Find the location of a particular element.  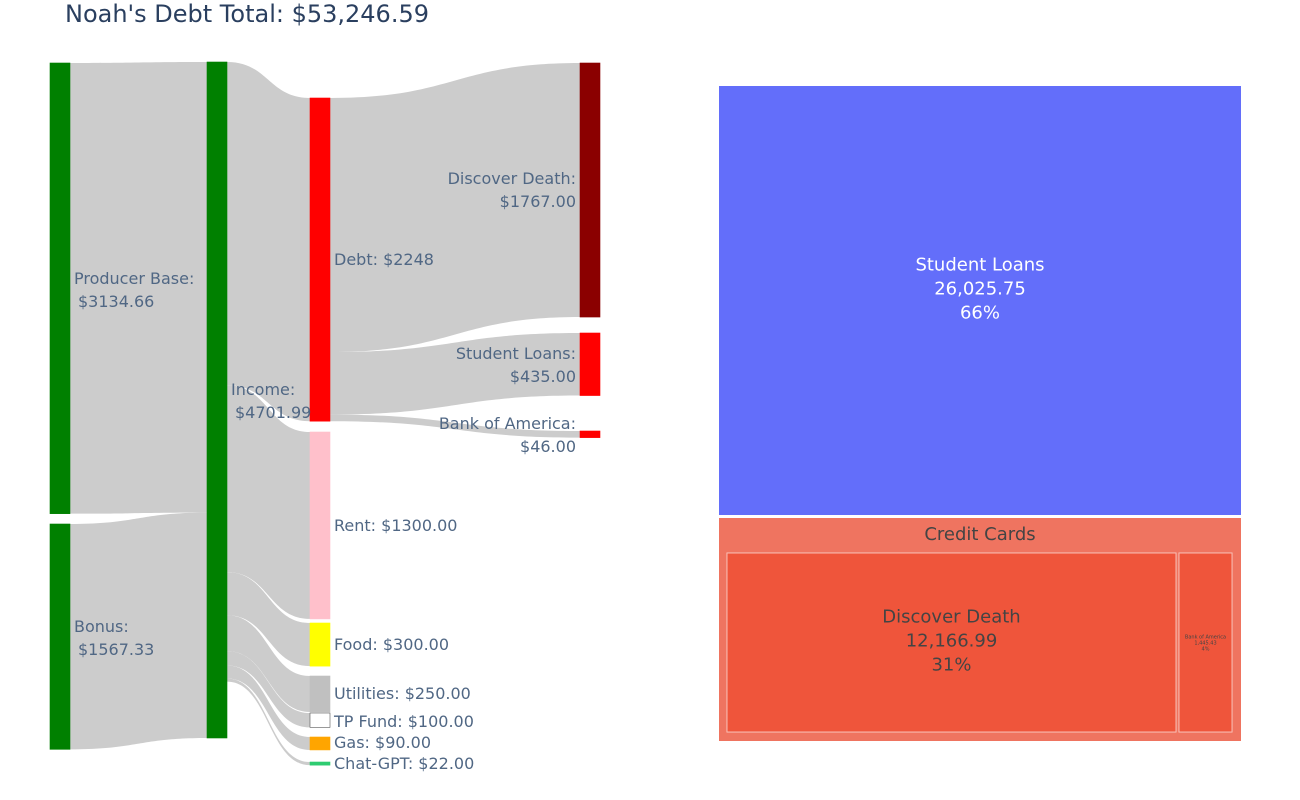

sankey-label-rent: Rent: $1300.00 is located at coordinates (395, 525).